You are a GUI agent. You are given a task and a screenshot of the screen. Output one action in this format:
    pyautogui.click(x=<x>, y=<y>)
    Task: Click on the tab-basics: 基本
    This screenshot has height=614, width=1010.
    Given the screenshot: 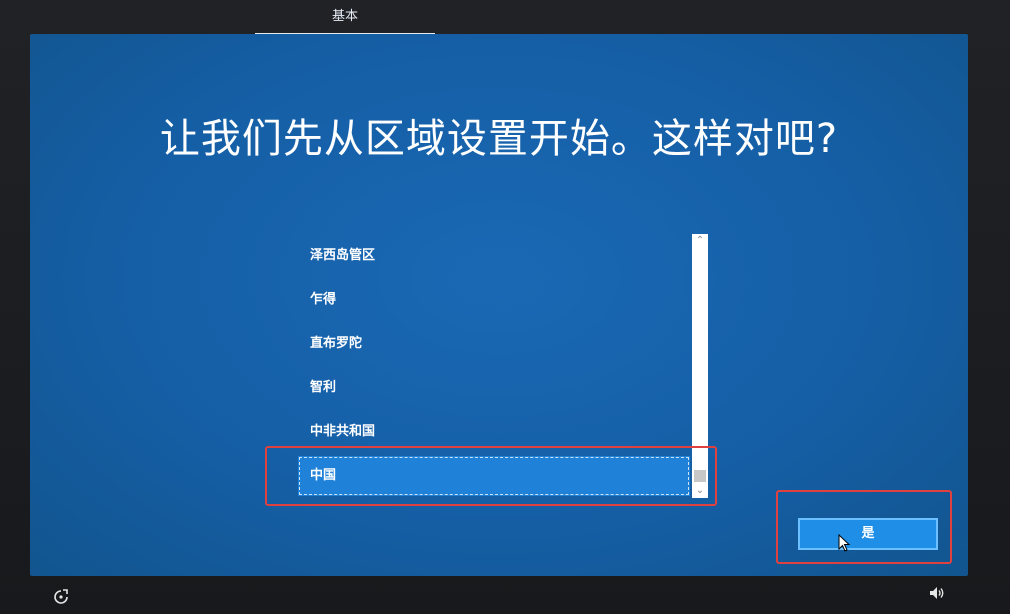 What is the action you would take?
    pyautogui.click(x=345, y=17)
    